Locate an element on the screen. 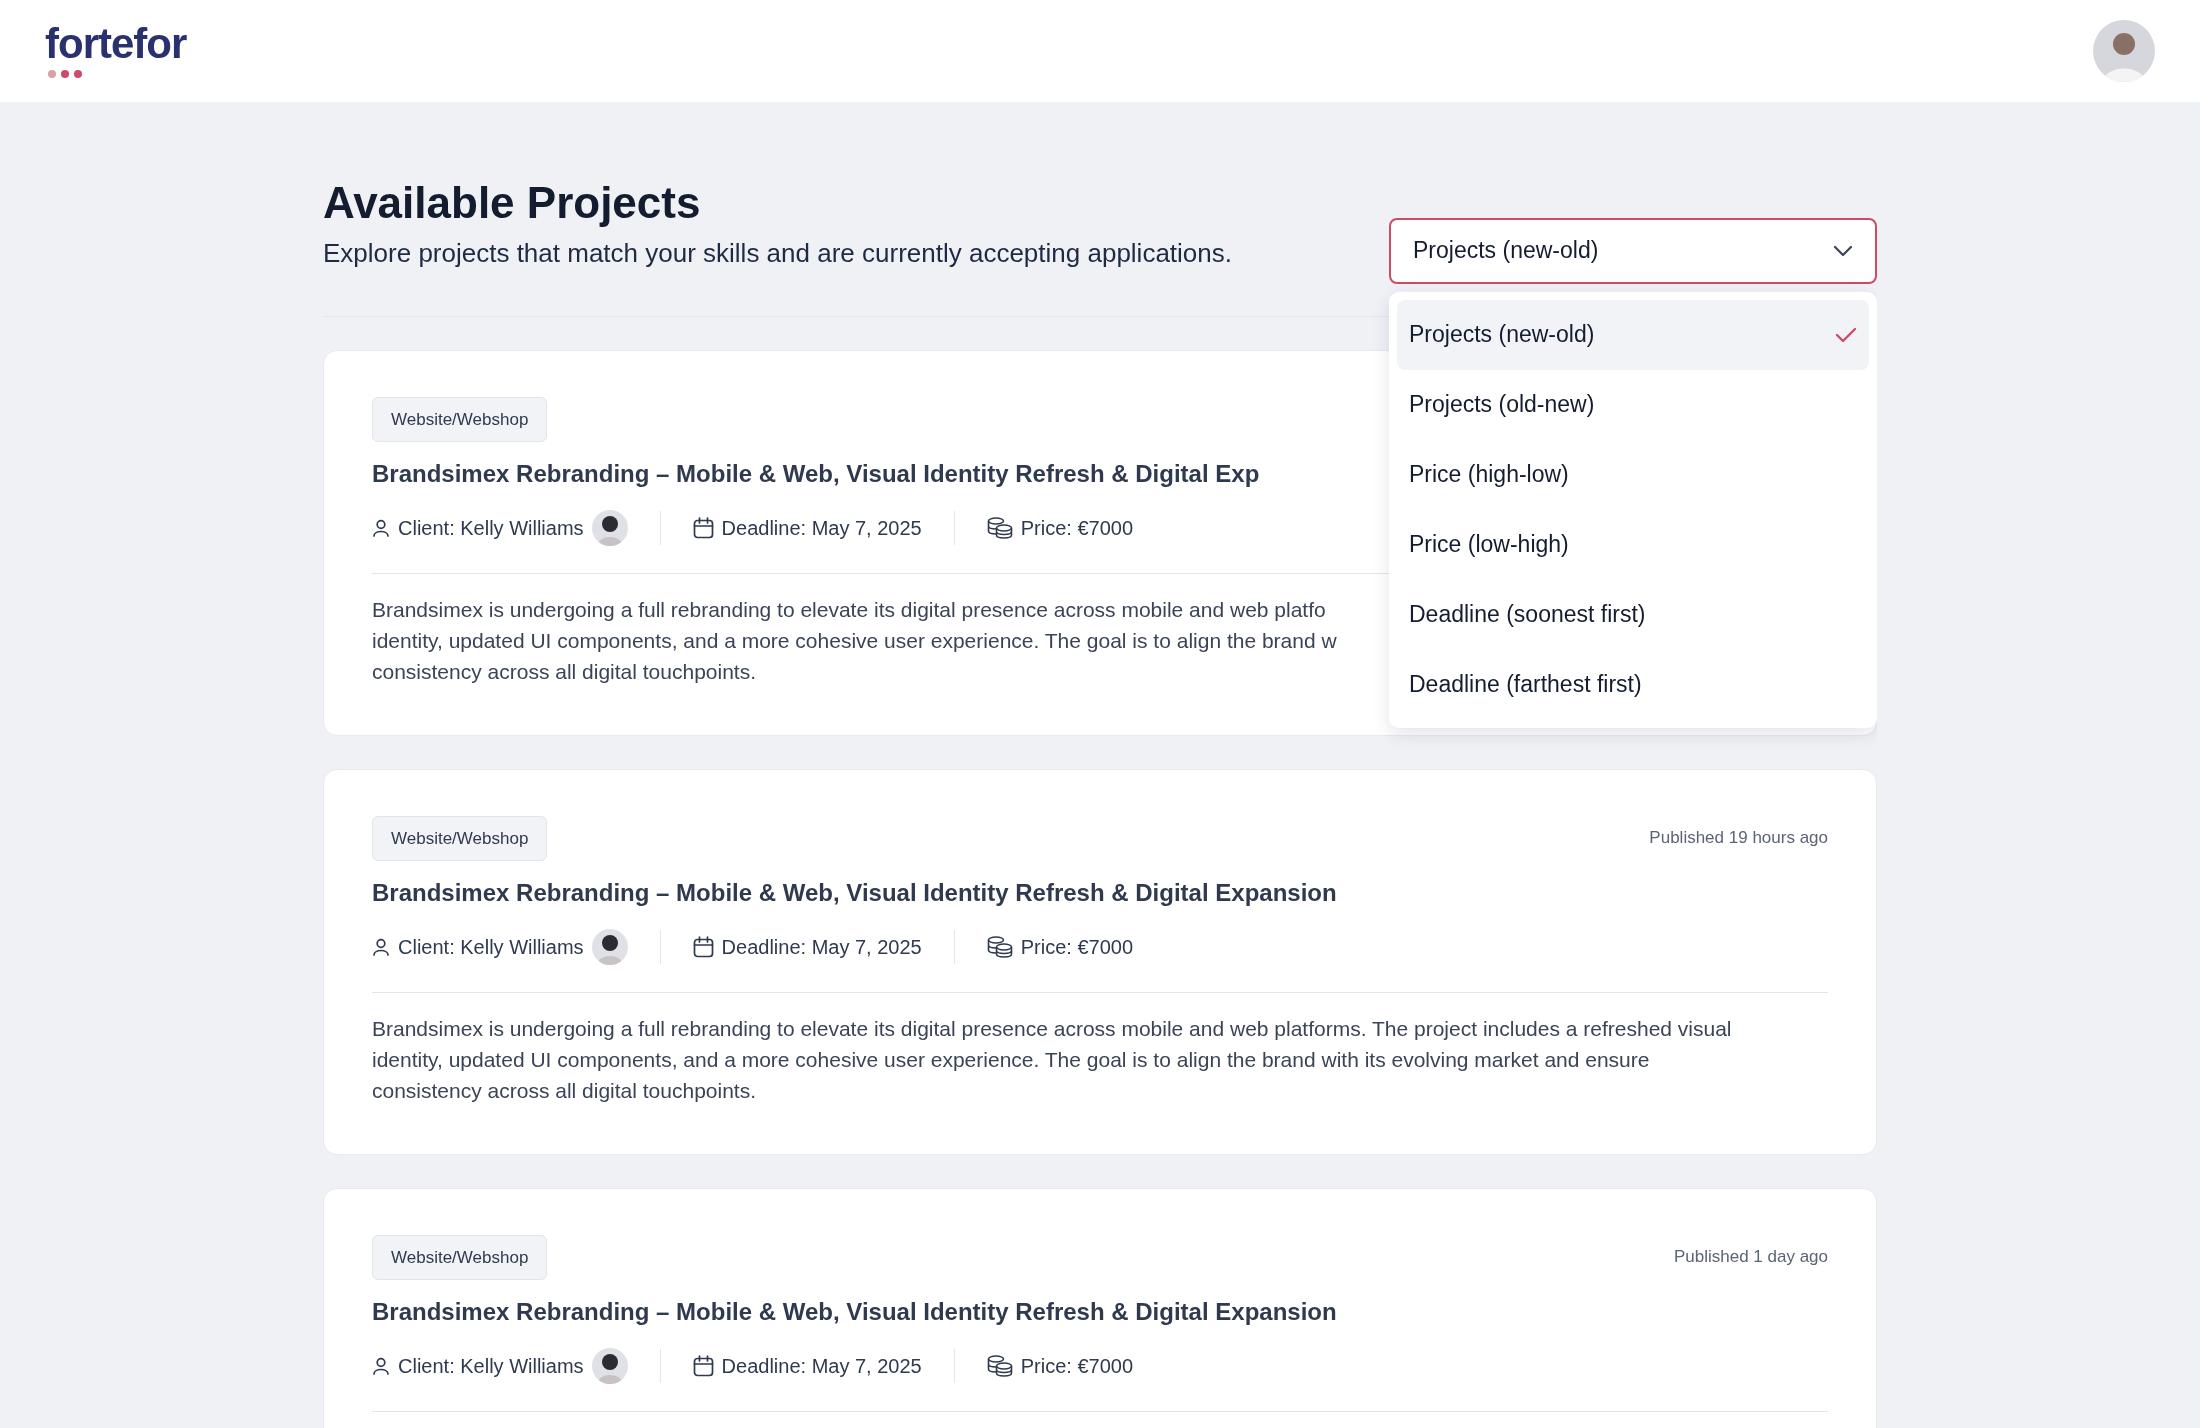  sort-dropdown: Projects (new-old) is located at coordinates (1633, 250).